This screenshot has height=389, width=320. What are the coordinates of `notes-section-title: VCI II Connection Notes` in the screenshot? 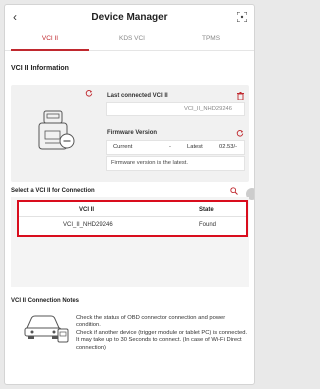 It's located at (45, 301).